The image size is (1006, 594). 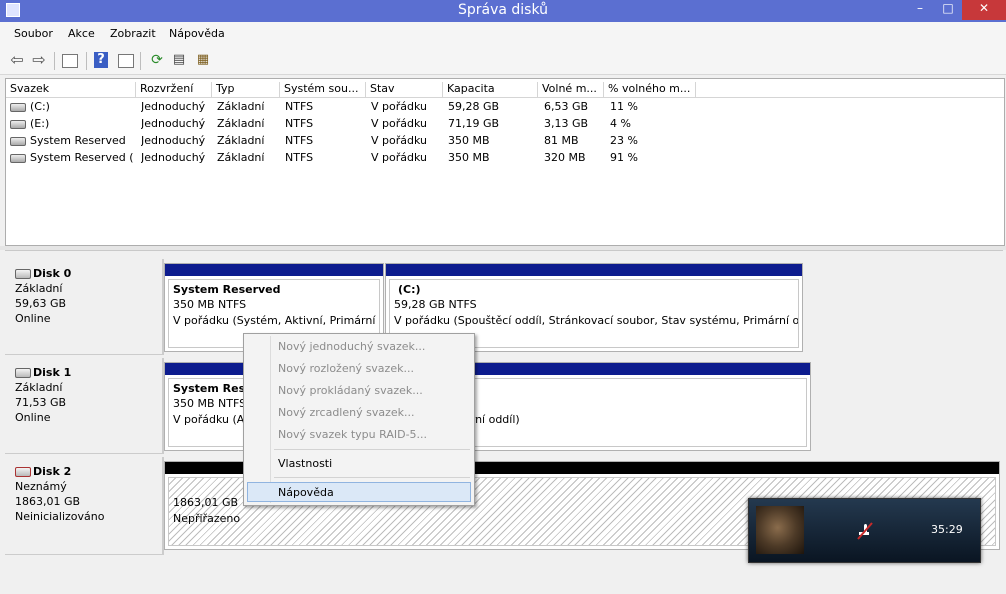 What do you see at coordinates (60, 516) in the screenshot?
I see `disk-status: Neinicializováno` at bounding box center [60, 516].